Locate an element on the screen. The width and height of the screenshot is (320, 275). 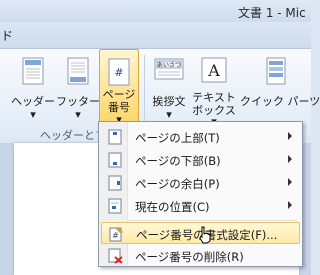
svg-text: A is located at coordinates (213, 70).